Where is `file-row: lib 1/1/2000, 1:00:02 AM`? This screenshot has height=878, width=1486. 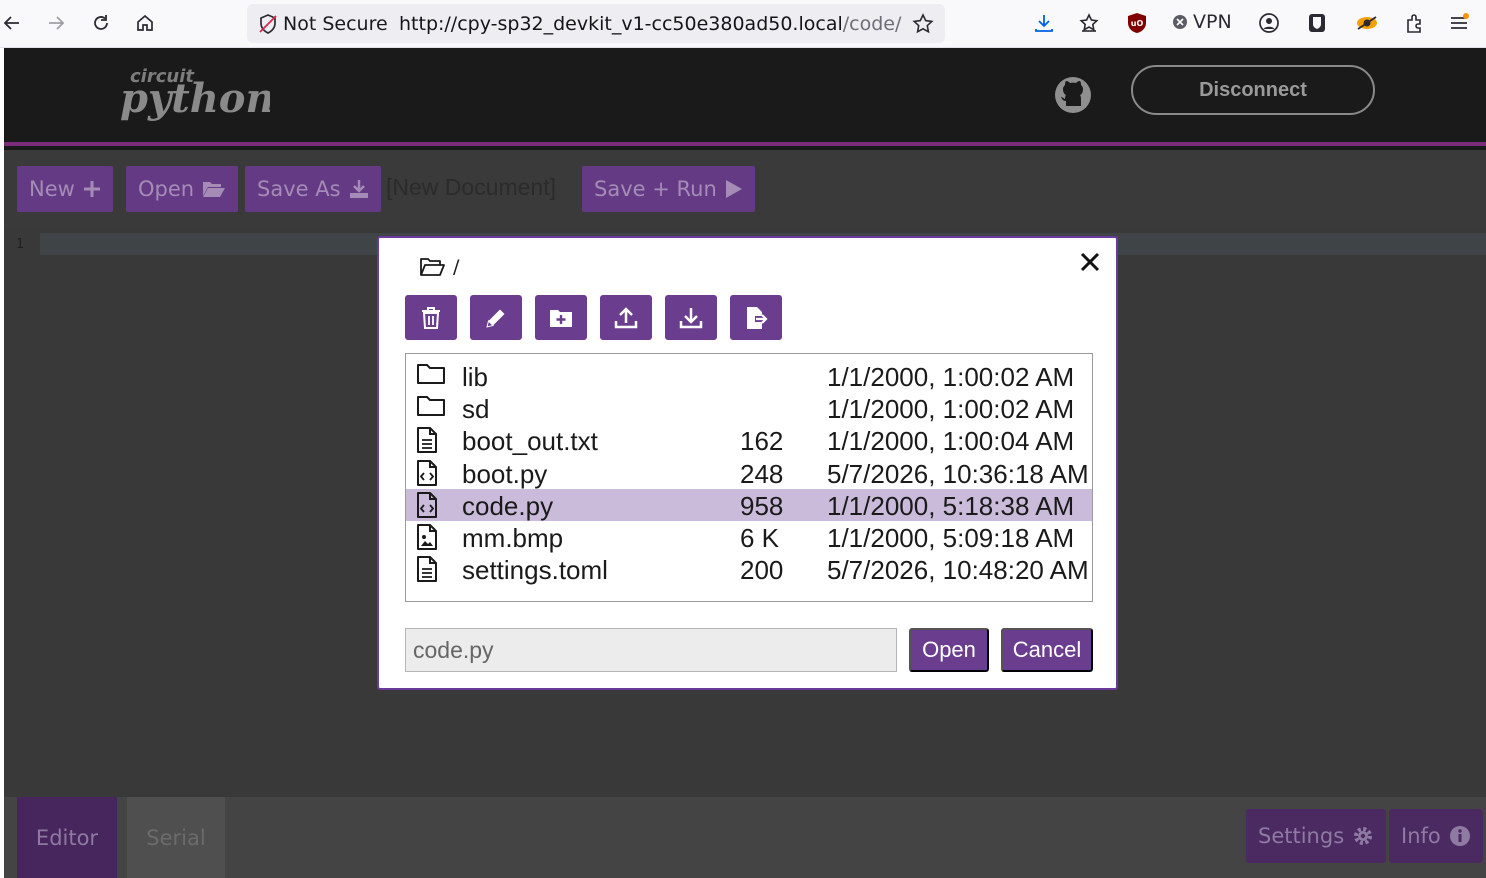 file-row: lib 1/1/2000, 1:00:02 AM is located at coordinates (749, 376).